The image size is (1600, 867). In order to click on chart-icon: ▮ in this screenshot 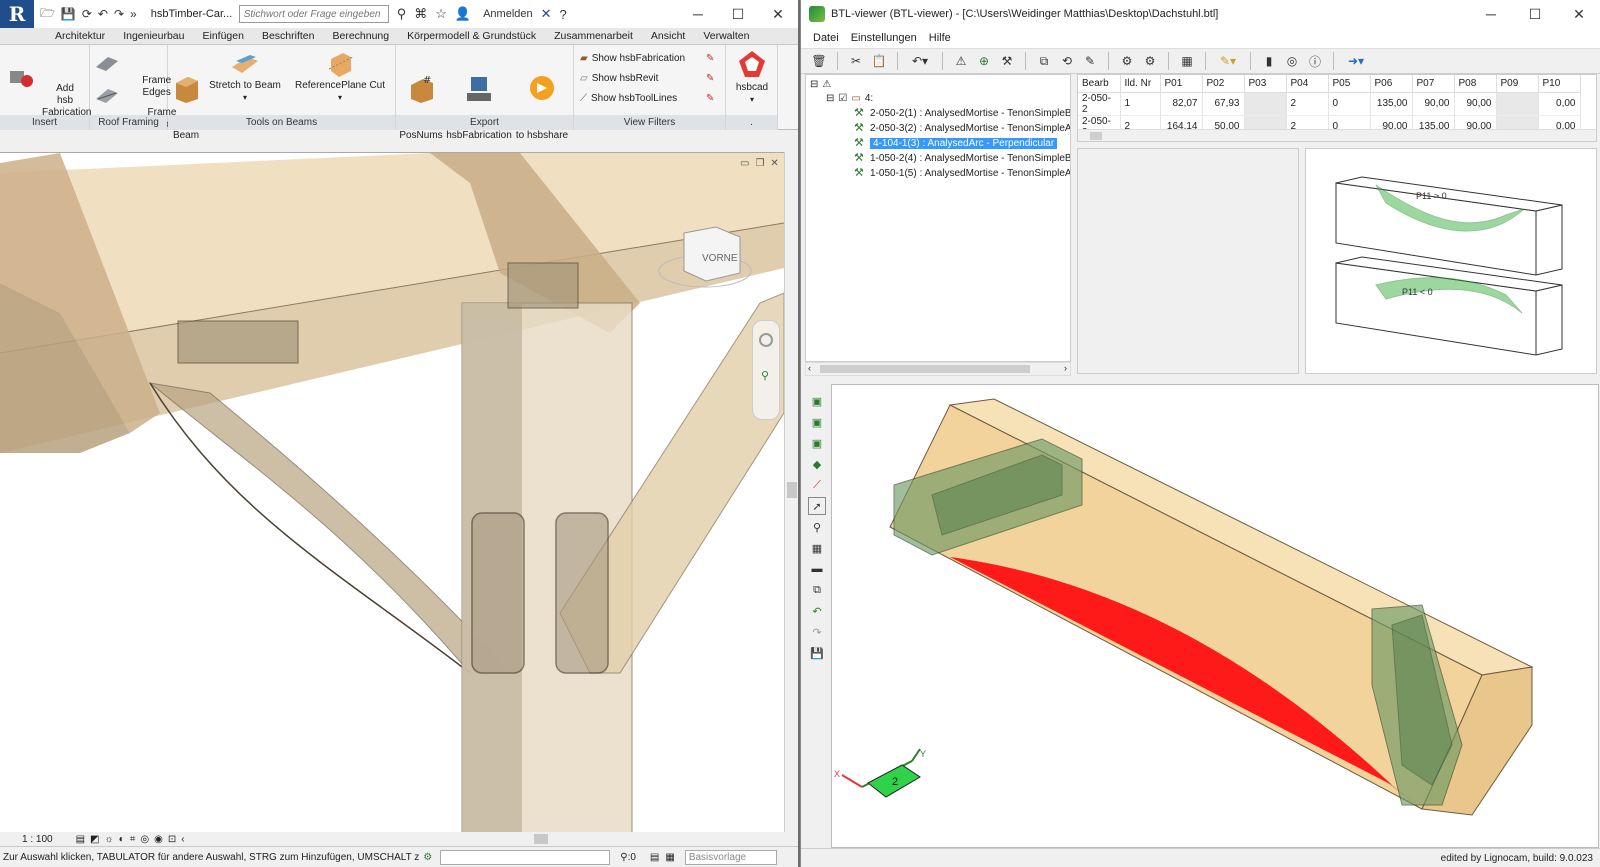, I will do `click(1269, 61)`.